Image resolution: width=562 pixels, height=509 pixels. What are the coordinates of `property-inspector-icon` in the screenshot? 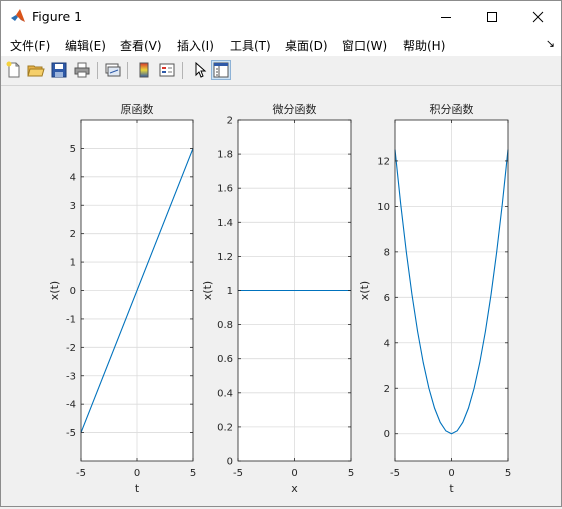 It's located at (221, 70).